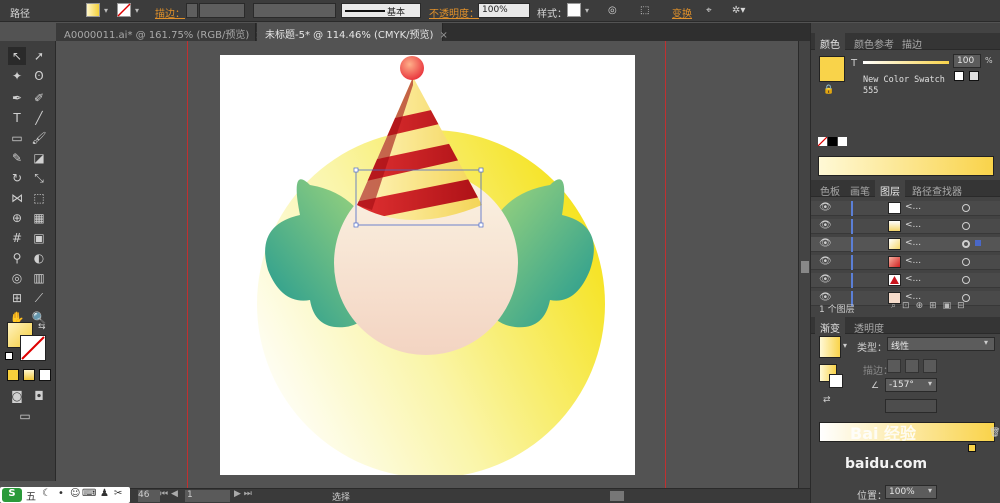 Image resolution: width=1000 pixels, height=503 pixels. I want to click on gradient-dropdown-icon: ▾, so click(845, 345).